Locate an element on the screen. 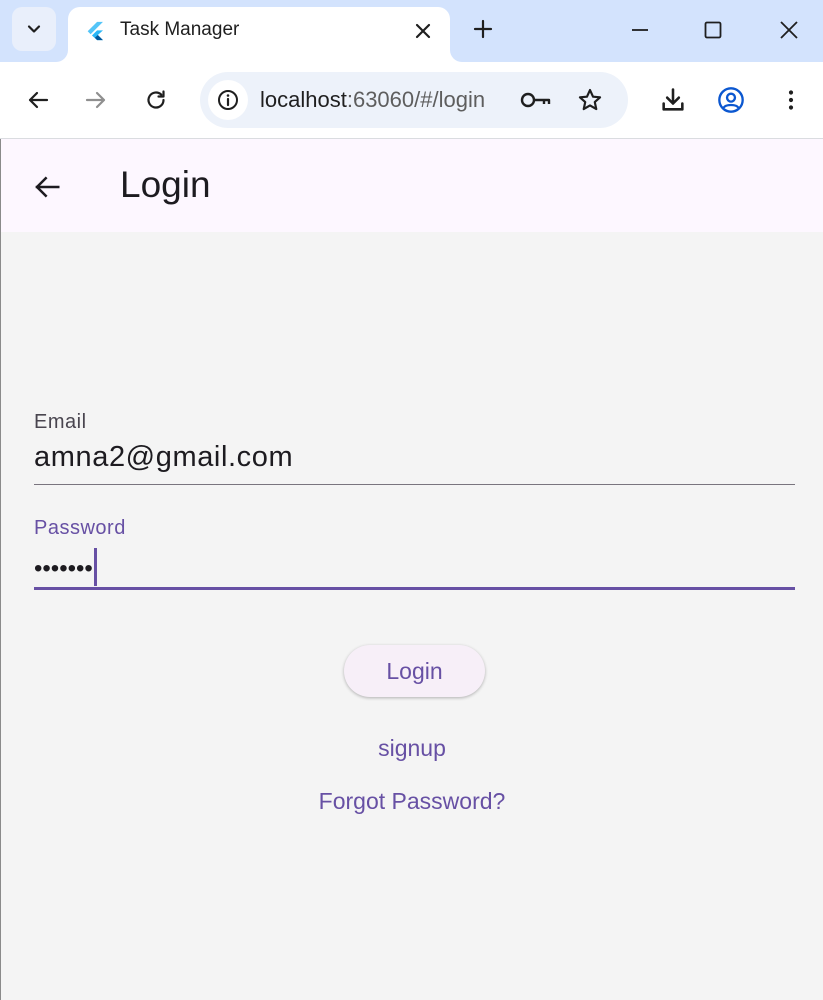 This screenshot has height=1000, width=823. browser-toolbar: localhost:63060/#/login is located at coordinates (411, 100).